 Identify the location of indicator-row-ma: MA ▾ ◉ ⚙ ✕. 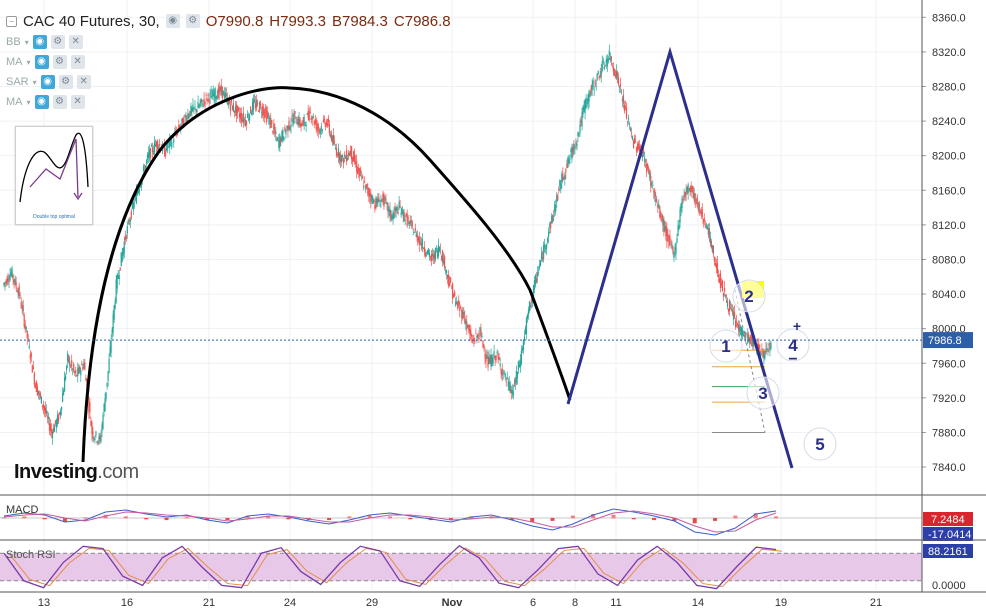
(45, 62).